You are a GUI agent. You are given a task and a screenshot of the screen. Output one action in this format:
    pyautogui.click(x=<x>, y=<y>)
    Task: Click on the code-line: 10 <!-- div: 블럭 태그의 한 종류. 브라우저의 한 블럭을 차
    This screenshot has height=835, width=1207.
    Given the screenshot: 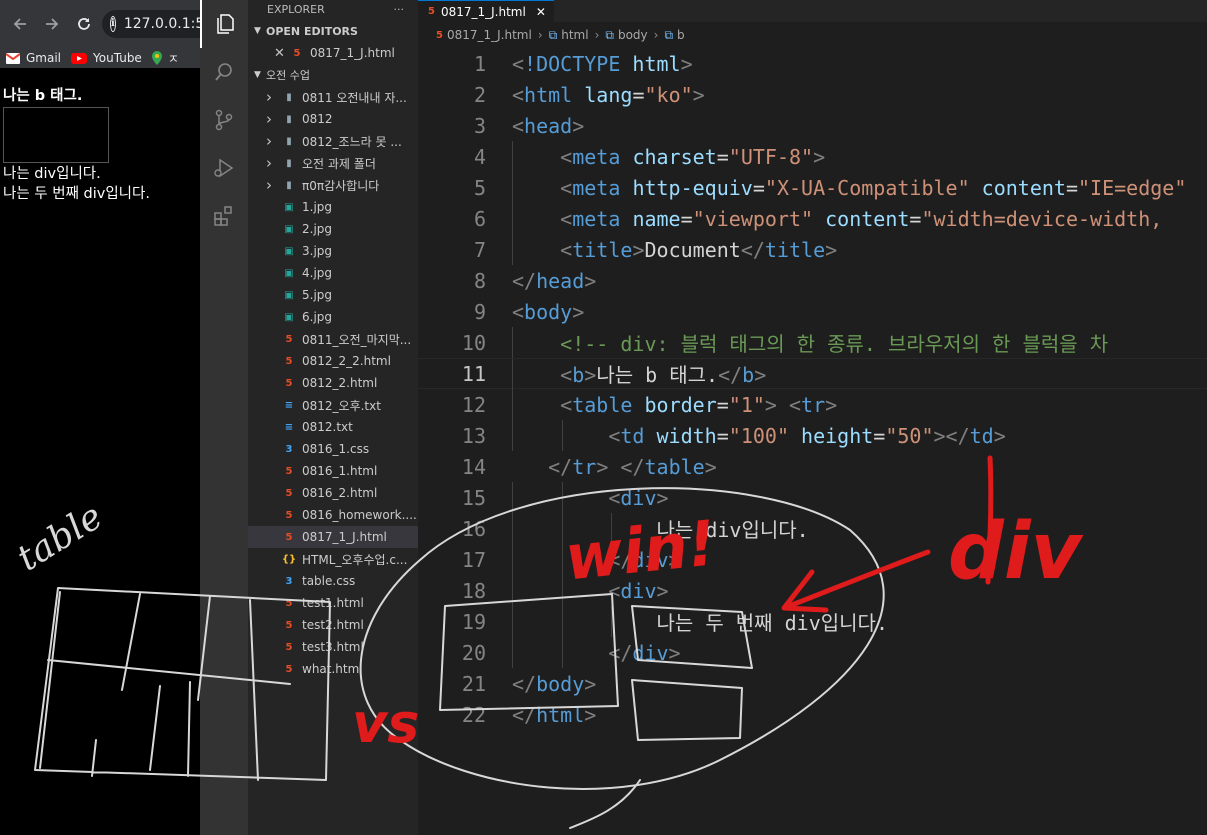 What is the action you would take?
    pyautogui.click(x=812, y=342)
    